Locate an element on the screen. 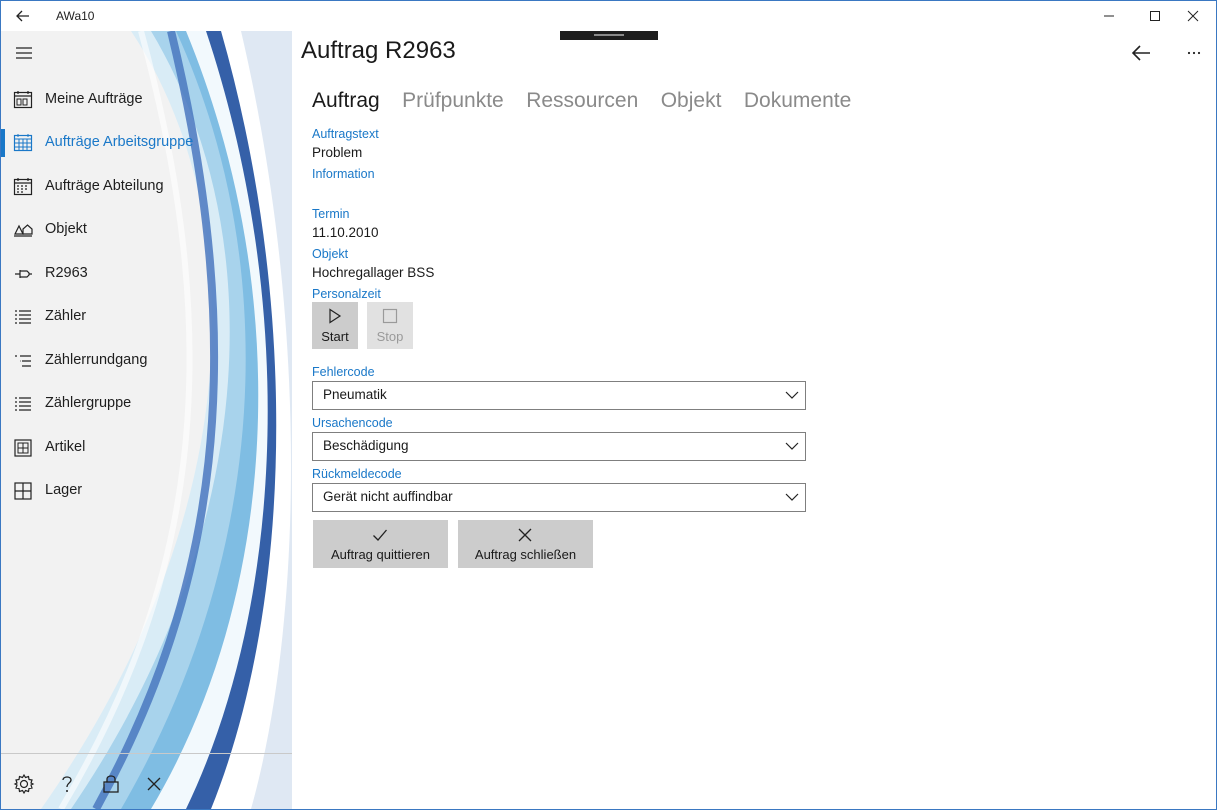  window-close-button is located at coordinates (1193, 16).